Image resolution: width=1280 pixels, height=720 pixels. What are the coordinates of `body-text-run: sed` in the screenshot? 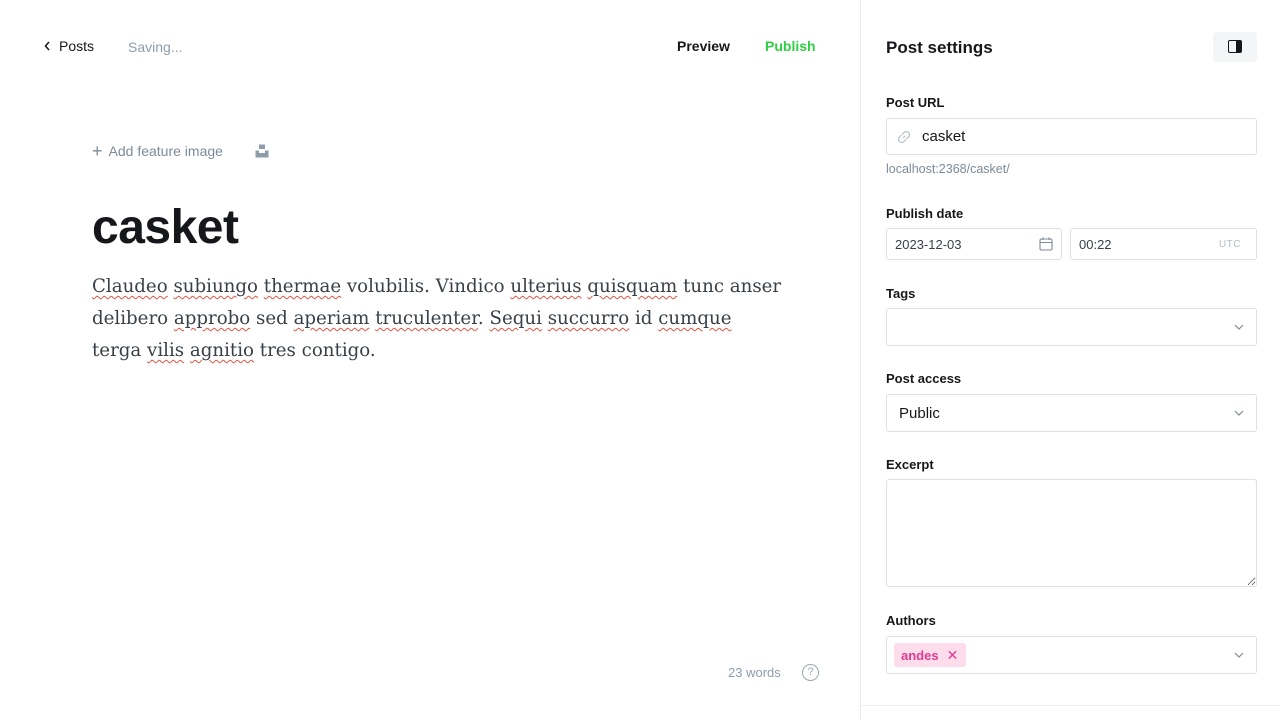 It's located at (272, 318).